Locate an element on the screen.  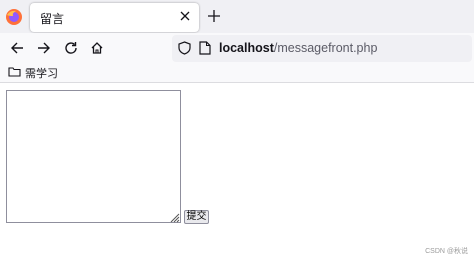
close-icon is located at coordinates (185, 16).